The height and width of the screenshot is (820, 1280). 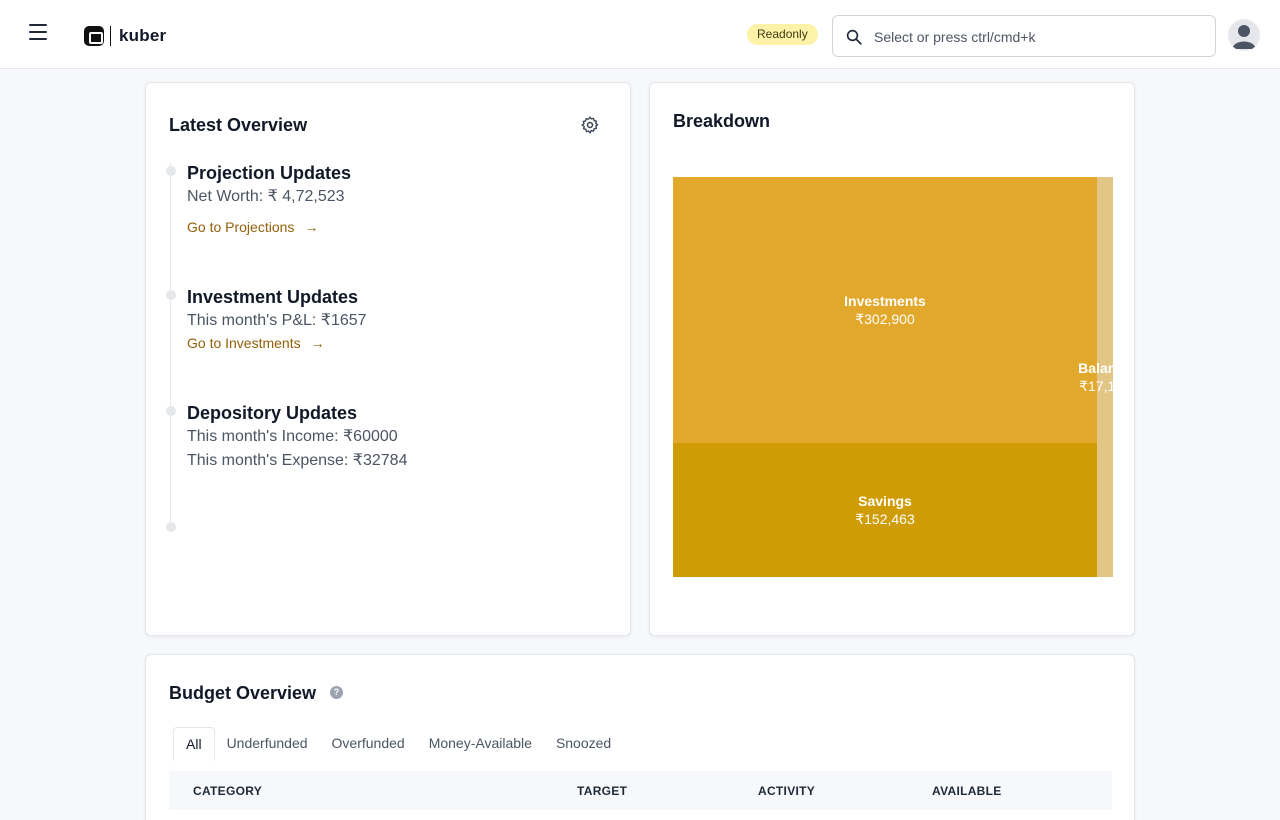 I want to click on app-logo: kuber, so click(x=125, y=36).